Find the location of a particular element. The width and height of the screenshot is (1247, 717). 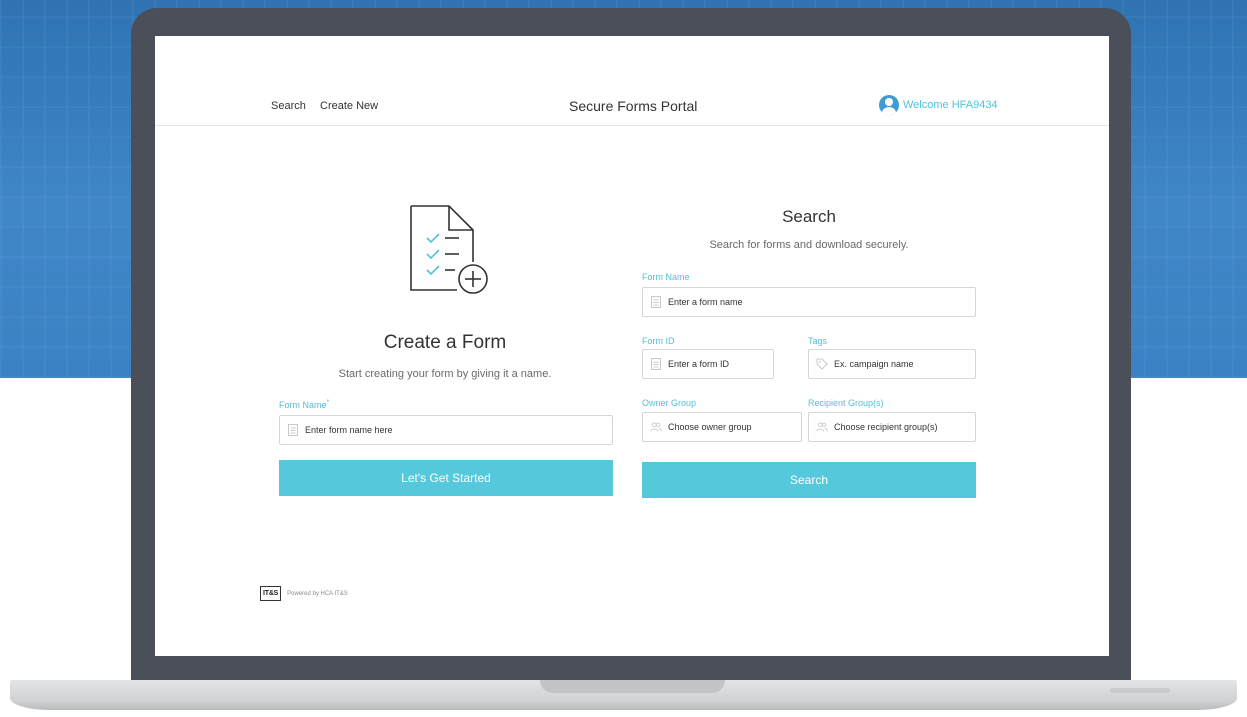

owner-group-placeholder: Choose owner group is located at coordinates (710, 427).